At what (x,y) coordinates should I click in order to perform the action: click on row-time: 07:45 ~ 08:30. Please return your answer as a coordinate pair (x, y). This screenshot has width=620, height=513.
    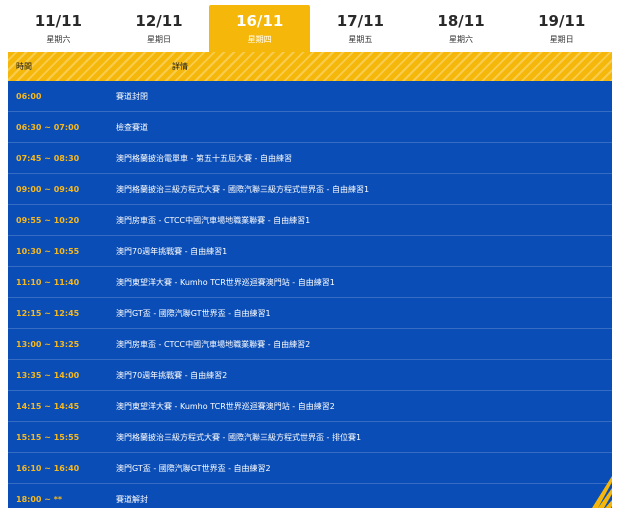
    Looking at the image, I should click on (48, 158).